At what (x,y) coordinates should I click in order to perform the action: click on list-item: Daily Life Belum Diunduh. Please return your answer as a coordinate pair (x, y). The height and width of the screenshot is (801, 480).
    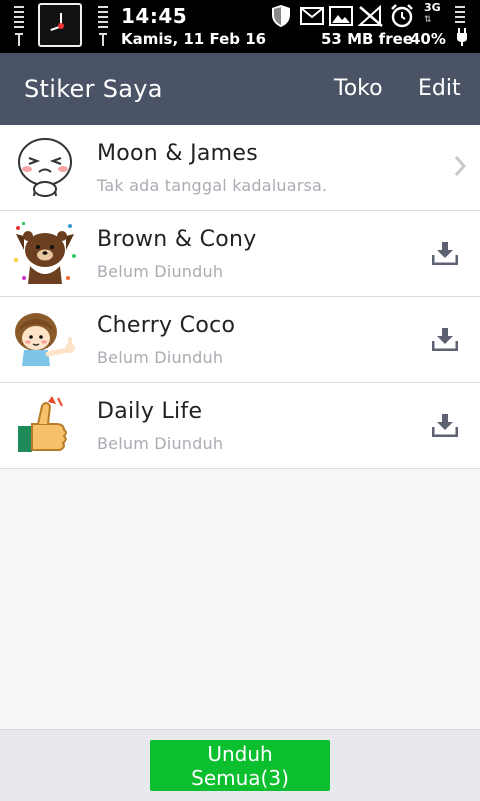
    Looking at the image, I should click on (240, 426).